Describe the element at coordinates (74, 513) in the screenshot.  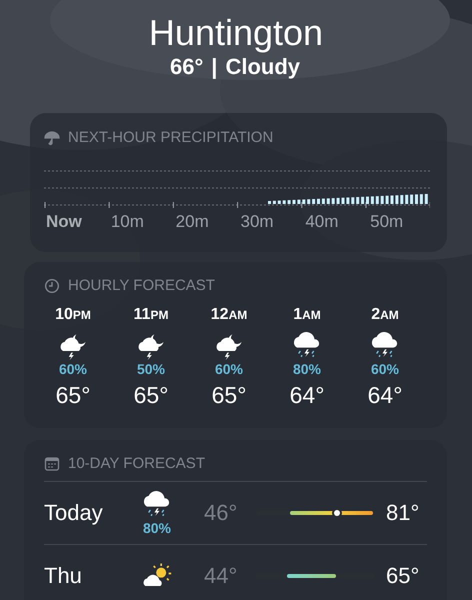
I see `day-label: Today` at that location.